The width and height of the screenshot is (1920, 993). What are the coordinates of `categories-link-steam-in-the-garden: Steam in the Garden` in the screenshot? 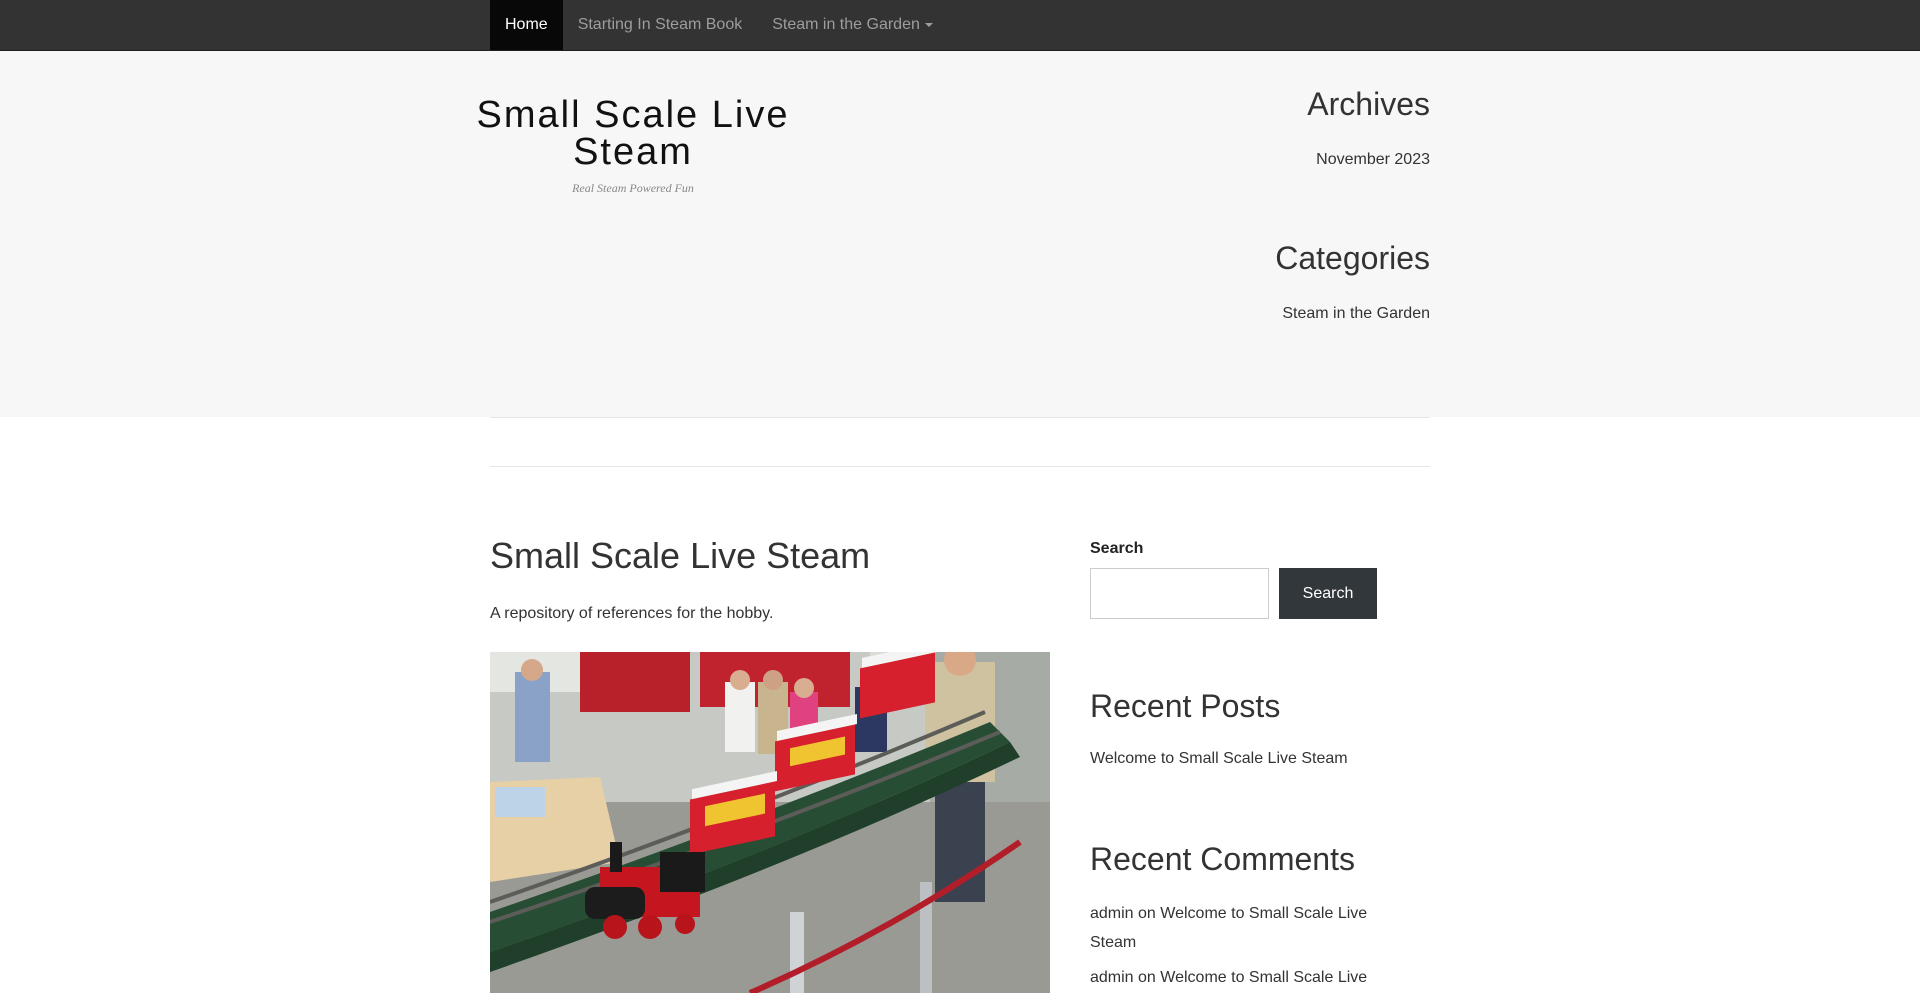 It's located at (1356, 314).